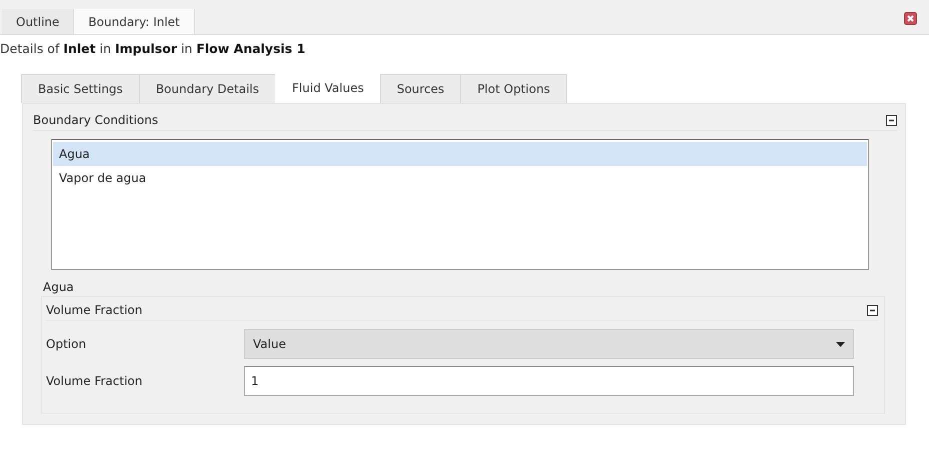 This screenshot has height=459, width=929. I want to click on list-item: Agua, so click(460, 154).